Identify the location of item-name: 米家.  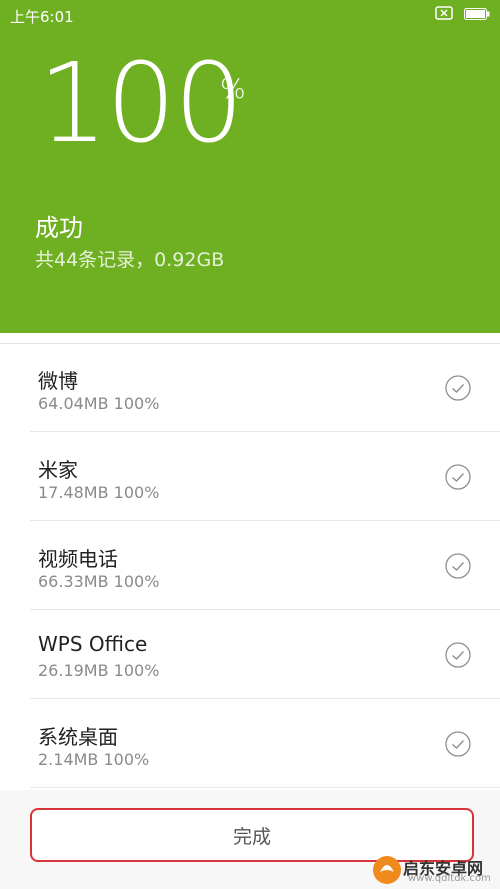
(58, 470).